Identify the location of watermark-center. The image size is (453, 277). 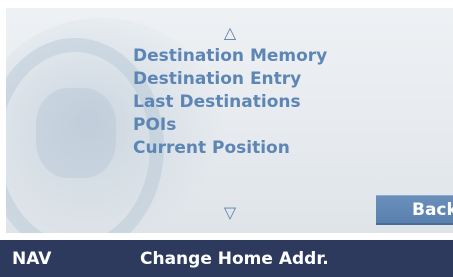
(76, 133).